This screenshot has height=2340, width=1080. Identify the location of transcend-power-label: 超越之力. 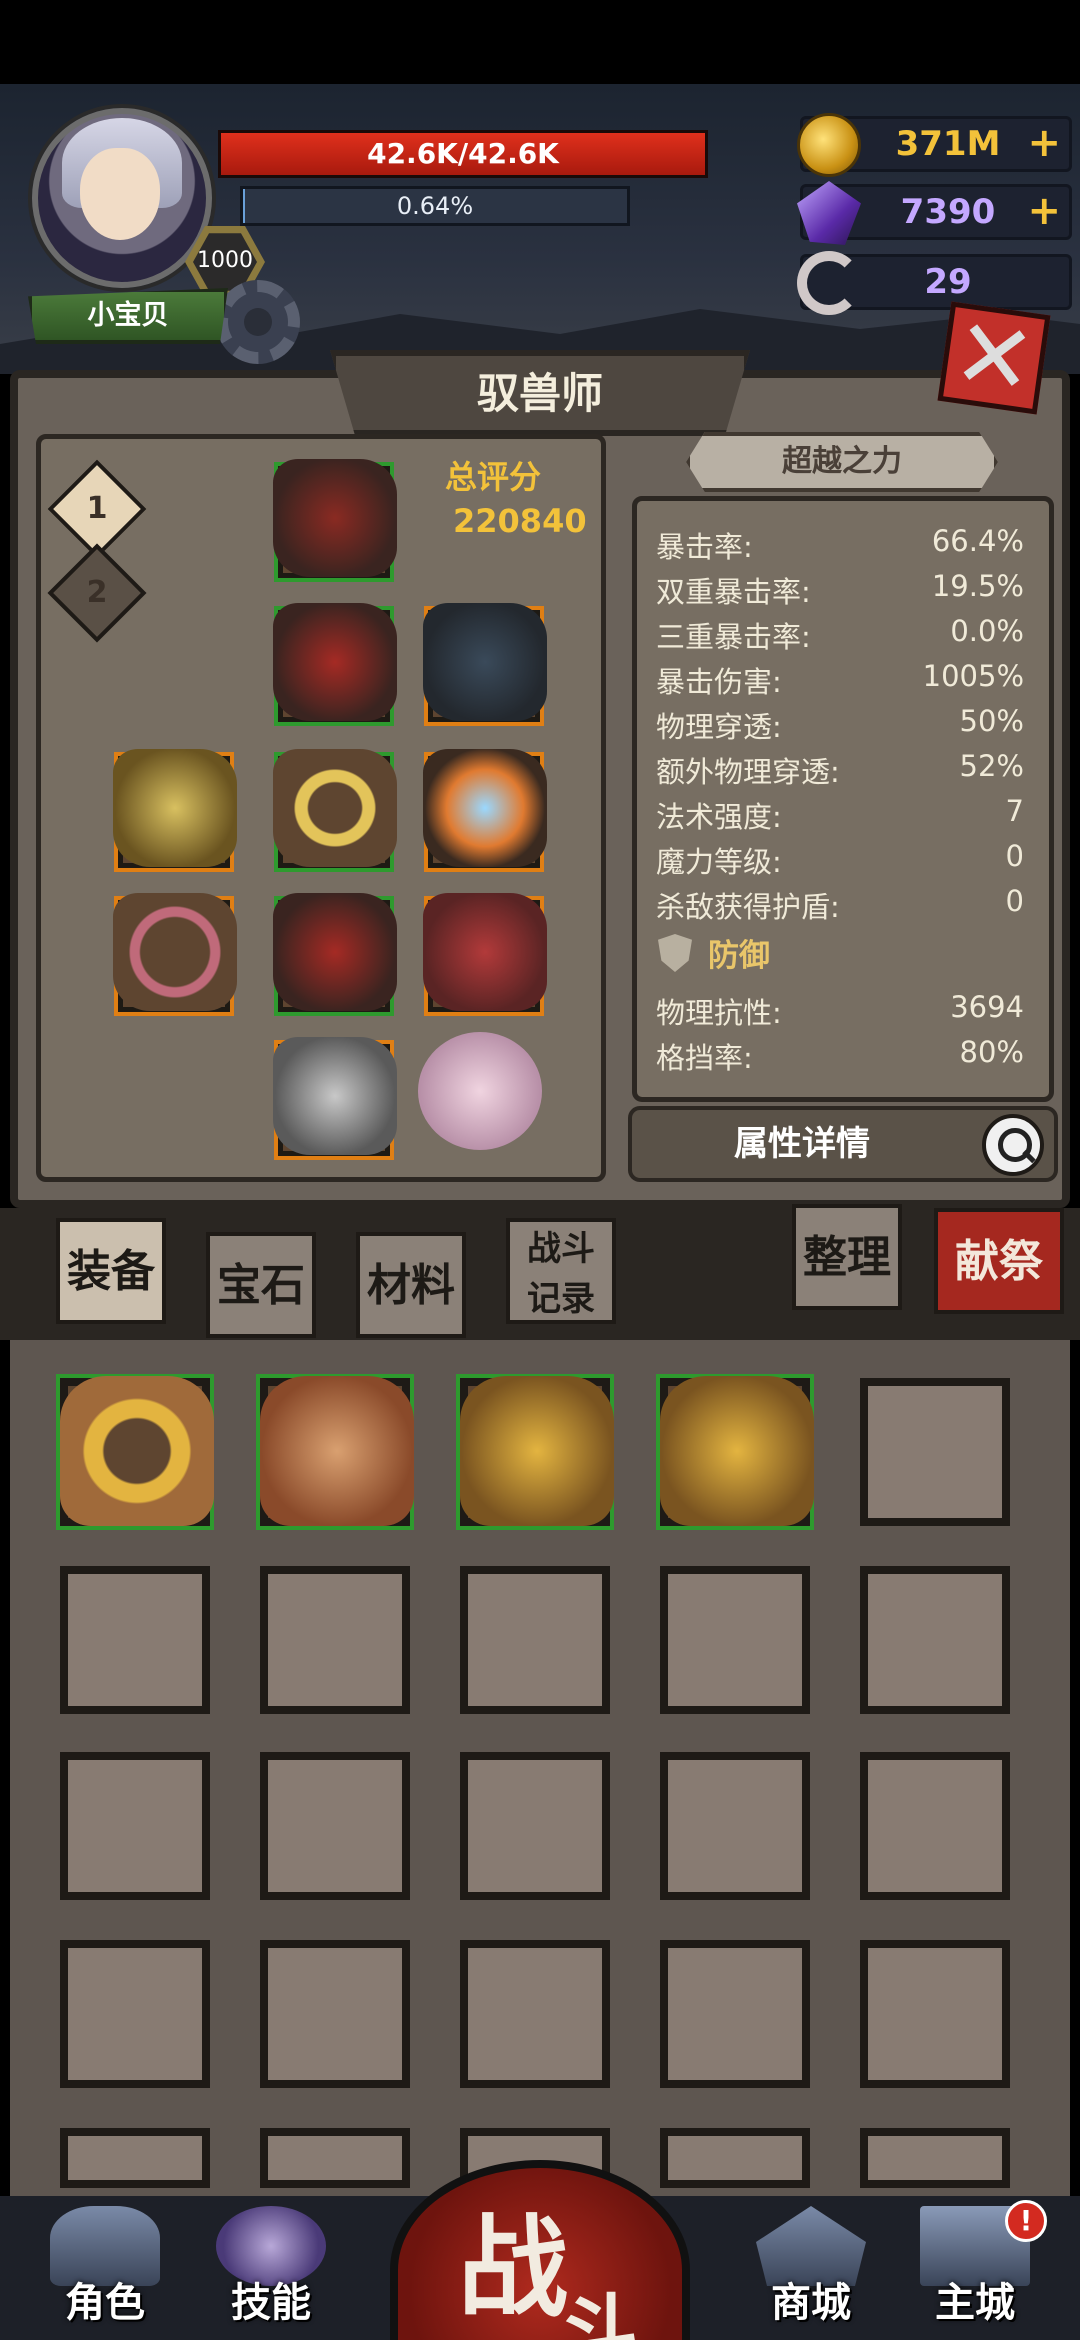
(842, 461).